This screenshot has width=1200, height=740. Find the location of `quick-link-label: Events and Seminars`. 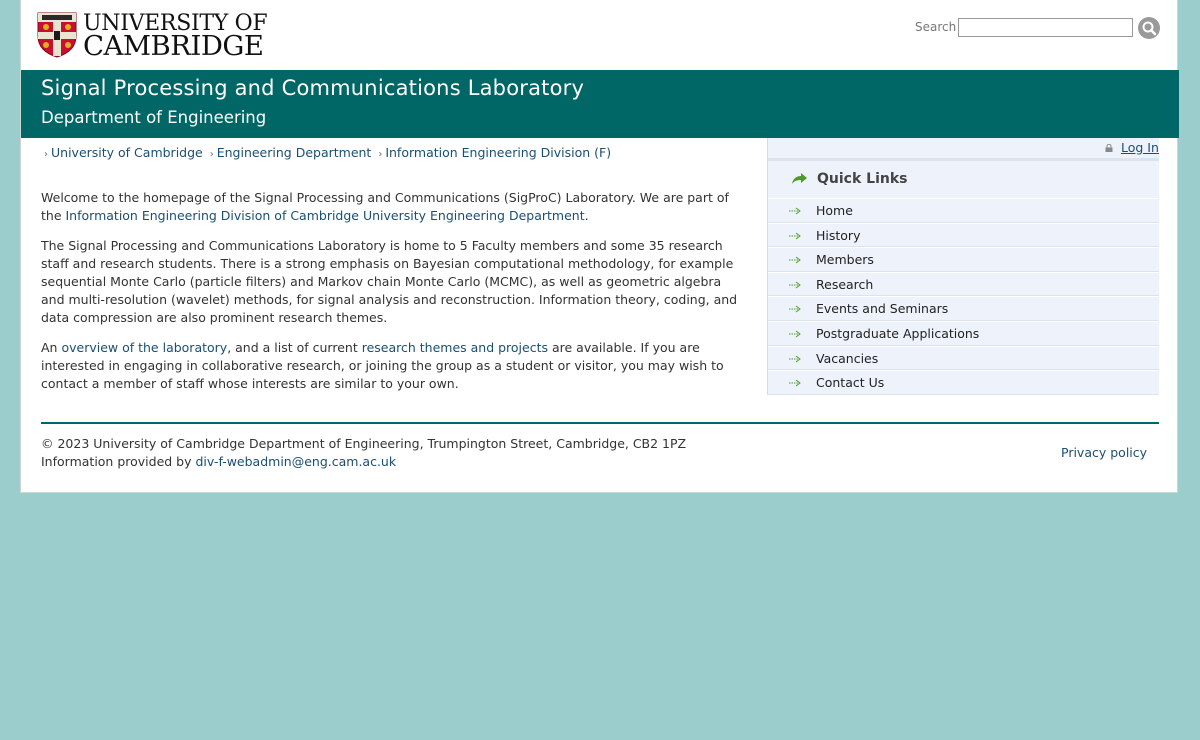

quick-link-label: Events and Seminars is located at coordinates (882, 308).